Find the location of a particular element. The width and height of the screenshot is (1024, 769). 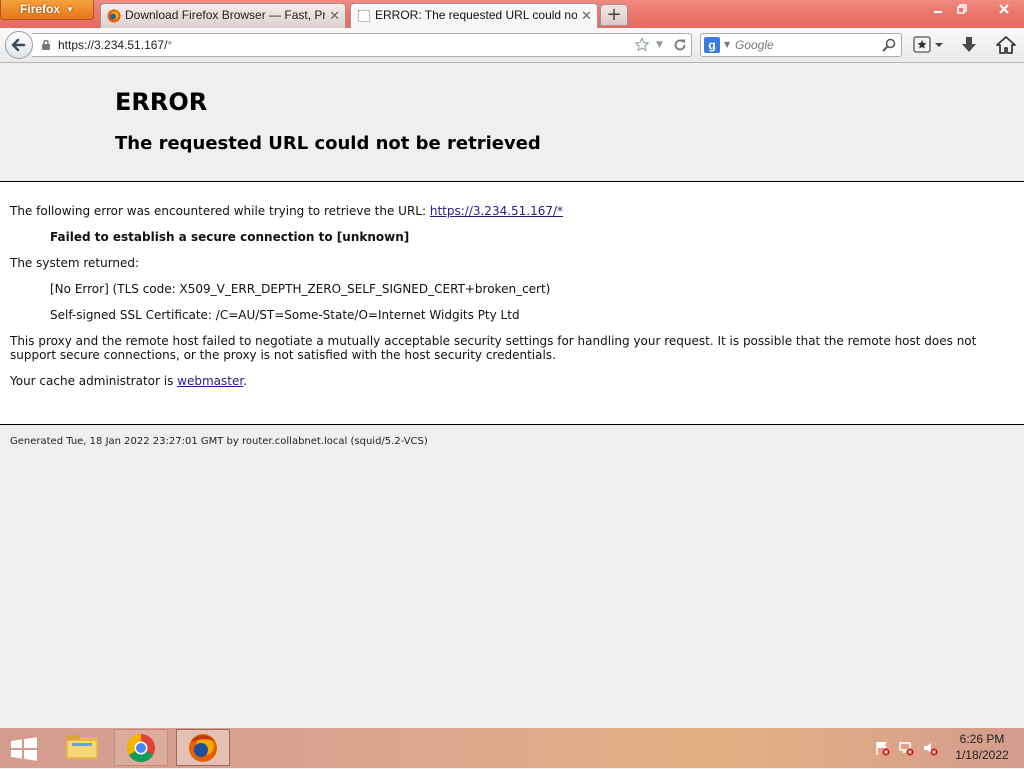

tab-error-page: ERROR: The requested URL could not ... ✕ is located at coordinates (474, 15).